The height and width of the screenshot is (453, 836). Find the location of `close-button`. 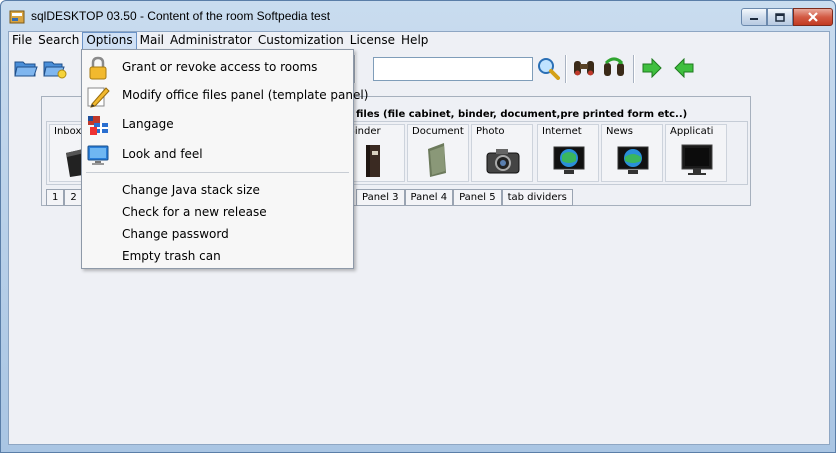

close-button is located at coordinates (813, 17).